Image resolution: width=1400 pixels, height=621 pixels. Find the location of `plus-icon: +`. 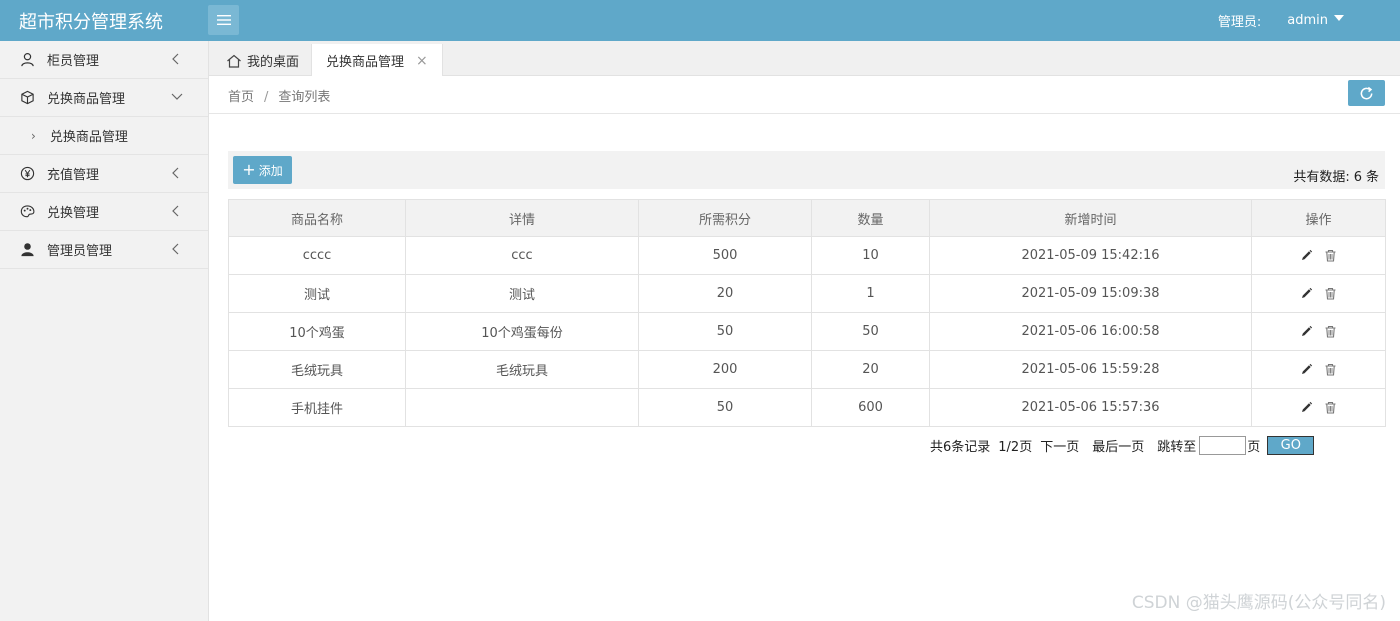

plus-icon: + is located at coordinates (249, 169).